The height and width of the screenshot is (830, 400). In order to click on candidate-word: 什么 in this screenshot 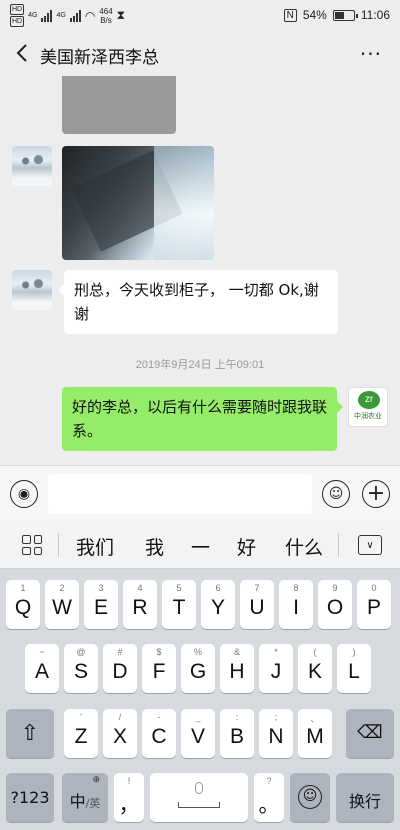, I will do `click(304, 546)`.